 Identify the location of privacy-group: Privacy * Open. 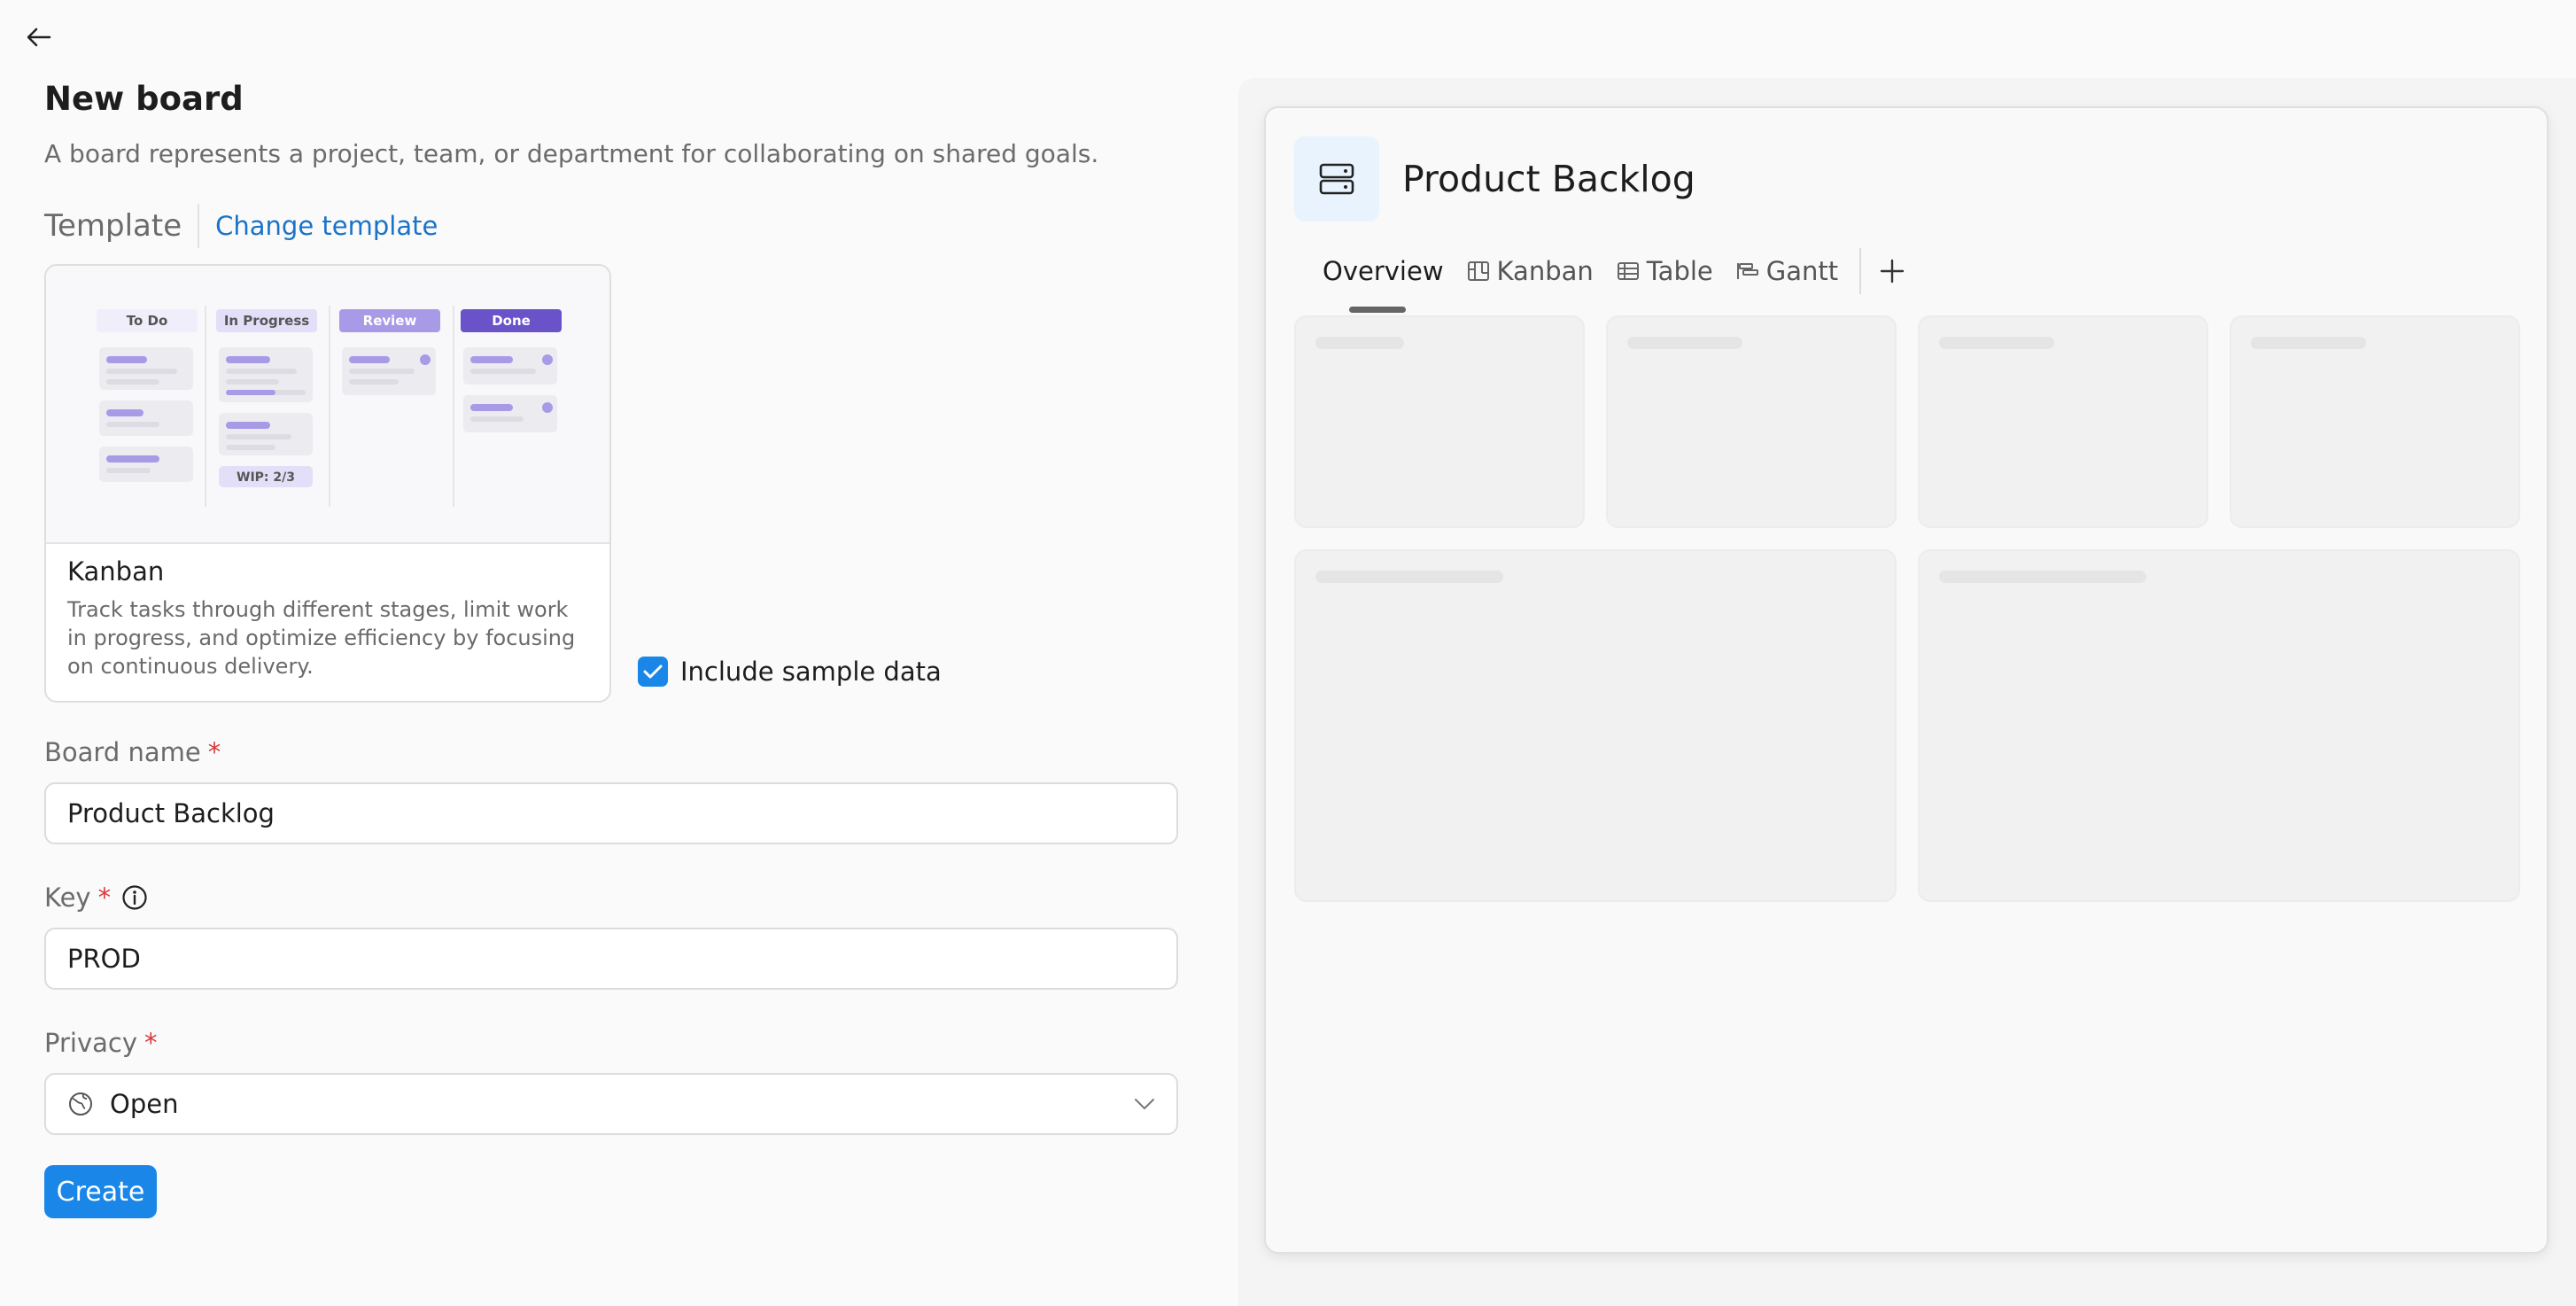
(611, 1080).